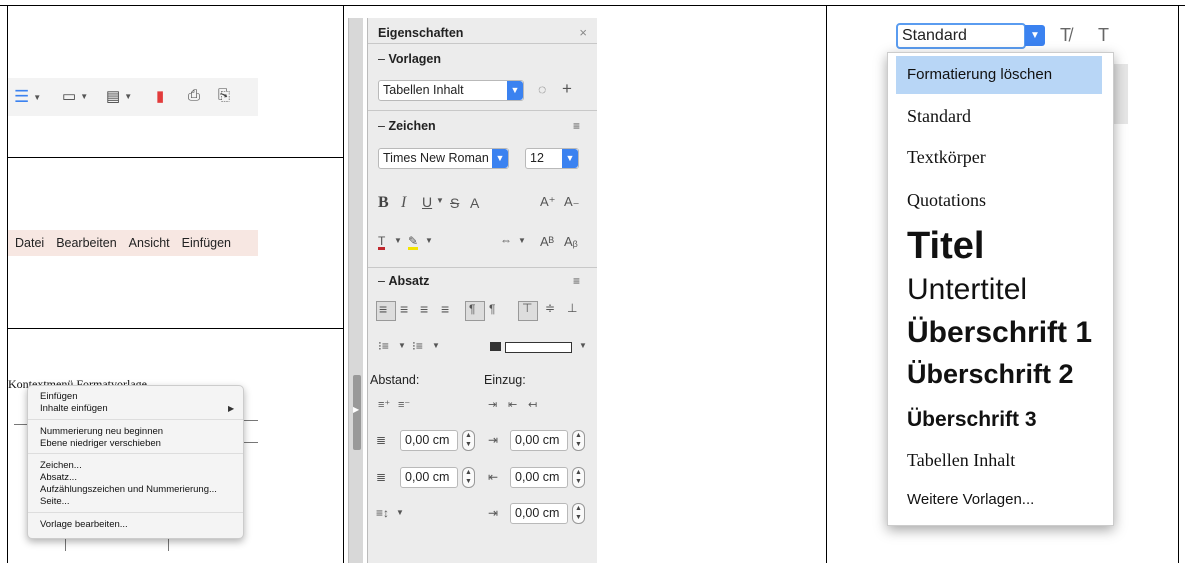 This screenshot has height=563, width=1185. I want to click on decrease-spacing-icon: ≡⁻, so click(404, 404).